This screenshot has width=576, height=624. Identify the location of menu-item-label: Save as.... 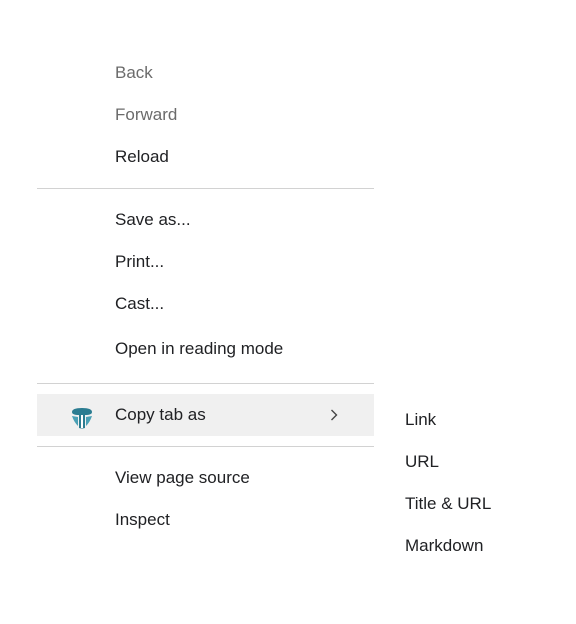
(153, 219).